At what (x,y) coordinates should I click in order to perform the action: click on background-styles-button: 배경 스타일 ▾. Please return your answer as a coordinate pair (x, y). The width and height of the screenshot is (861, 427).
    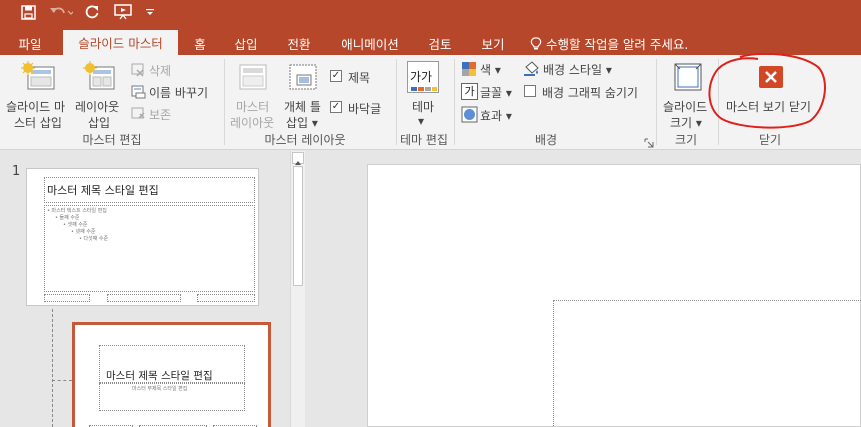
    Looking at the image, I should click on (572, 69).